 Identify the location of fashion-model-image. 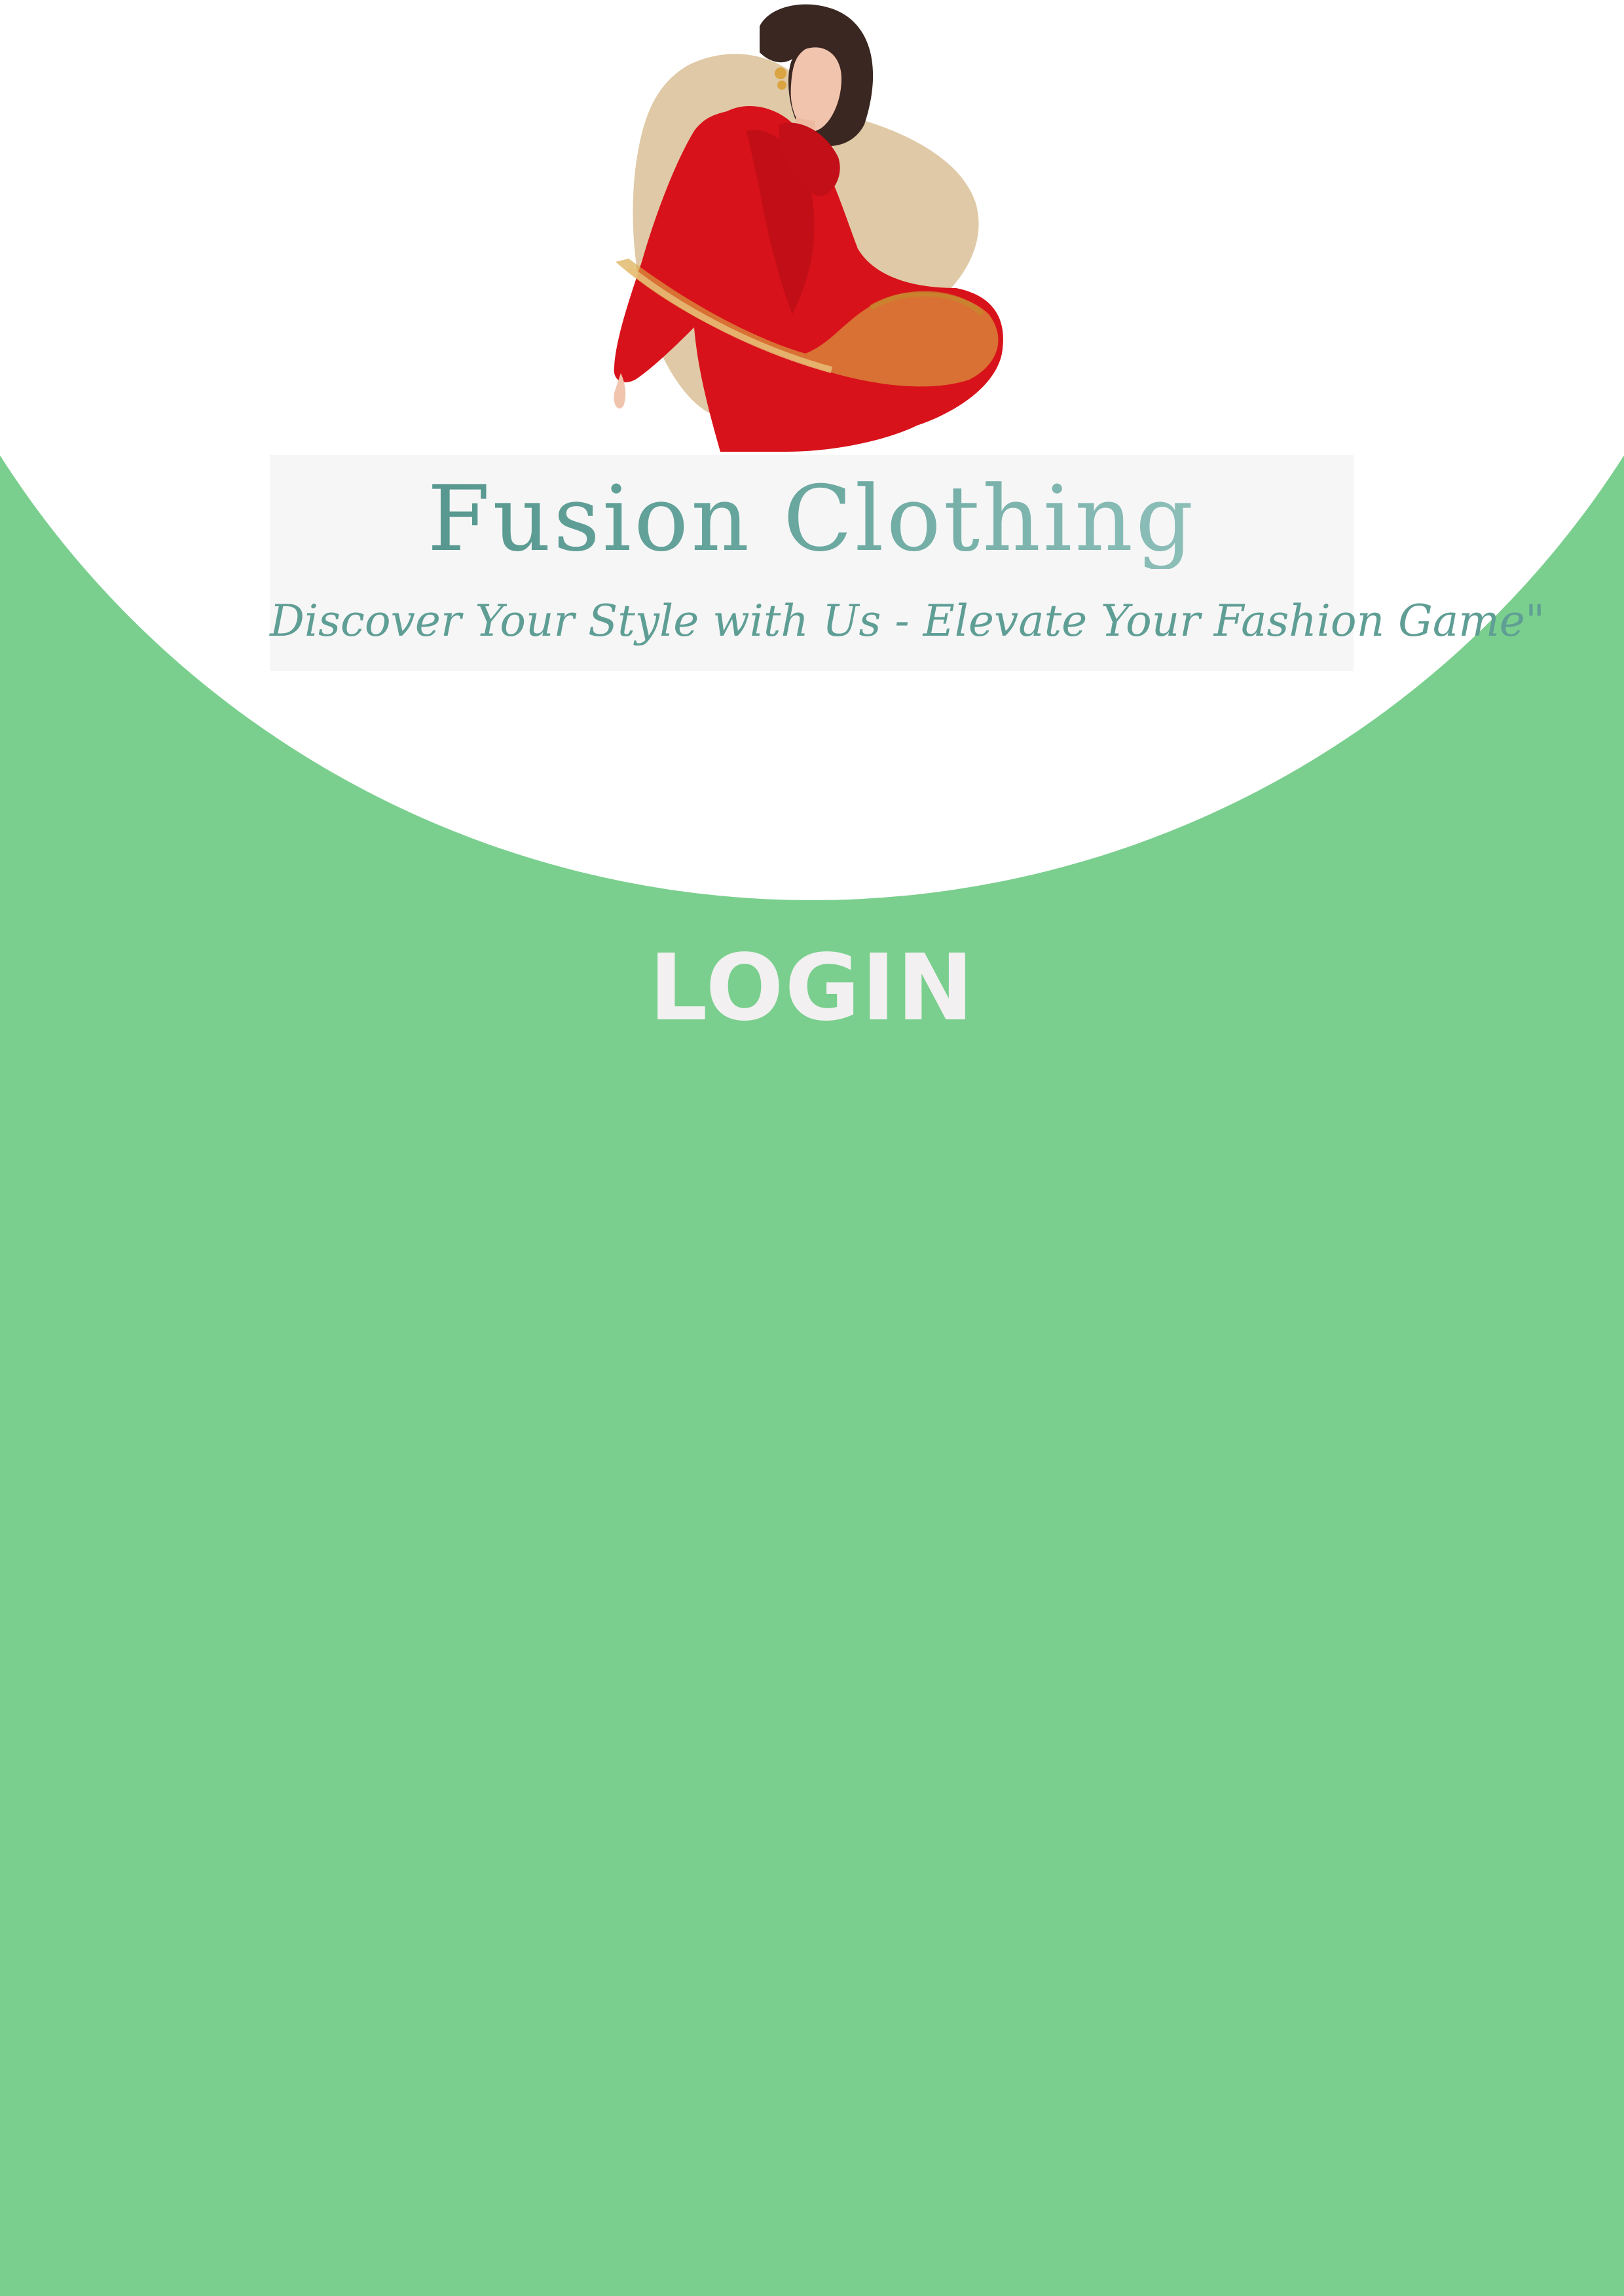
(808, 228).